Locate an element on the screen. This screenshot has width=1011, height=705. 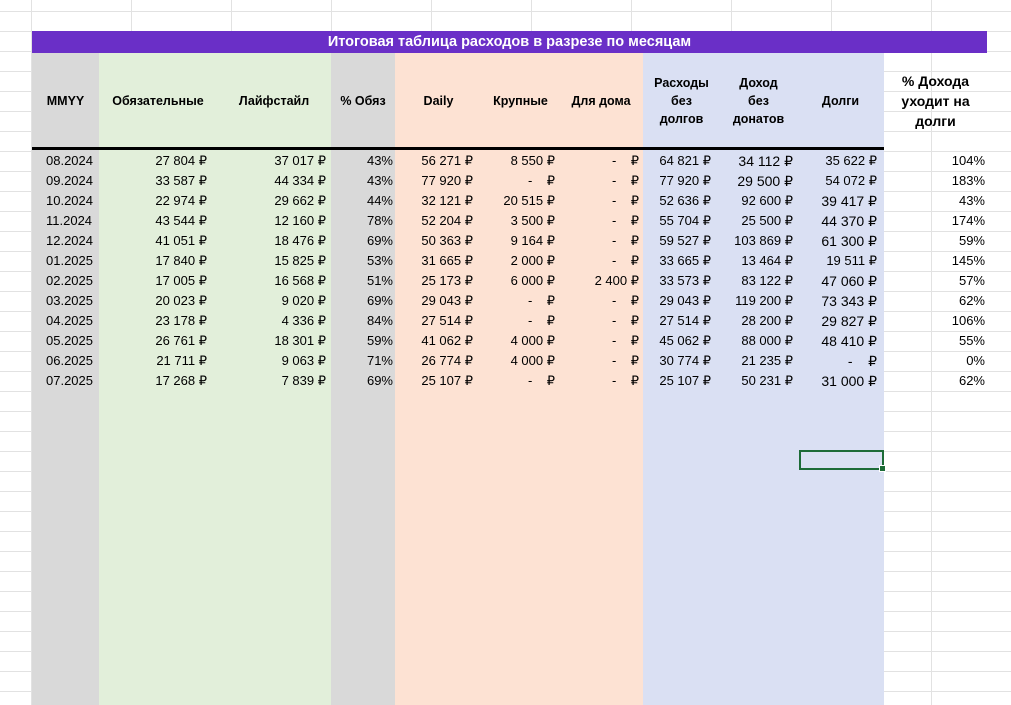
cell-mmyy: 01.2025 is located at coordinates (64, 261).